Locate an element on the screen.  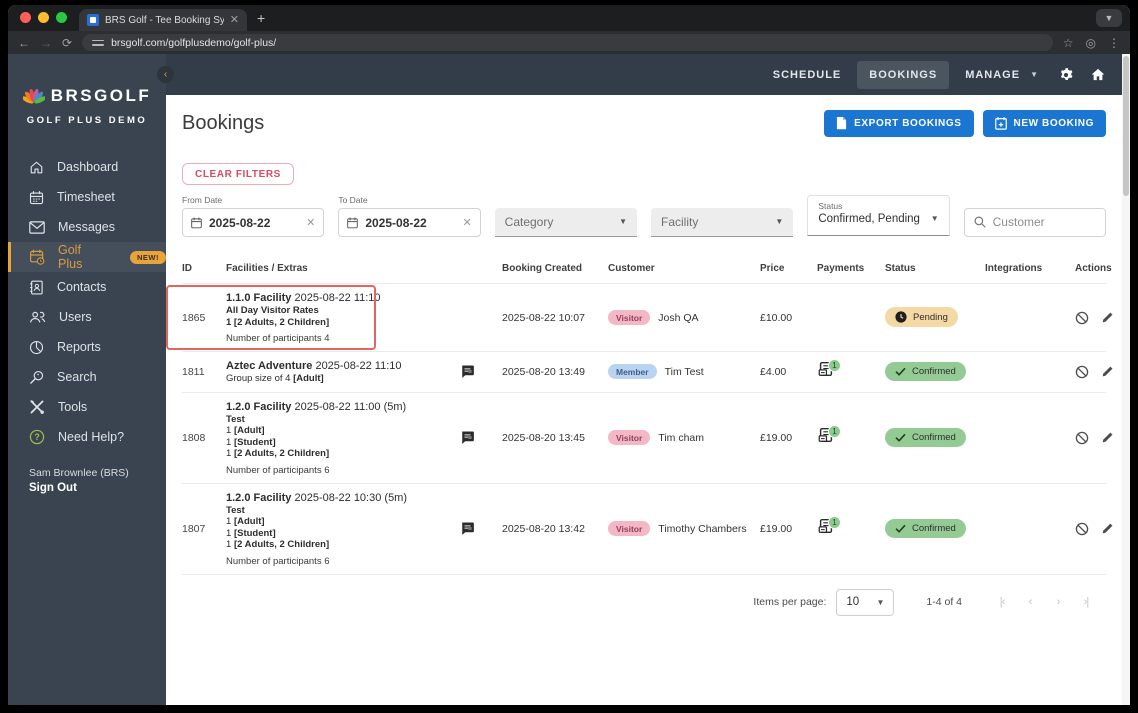
calendar-plus-icon is located at coordinates (1000, 123).